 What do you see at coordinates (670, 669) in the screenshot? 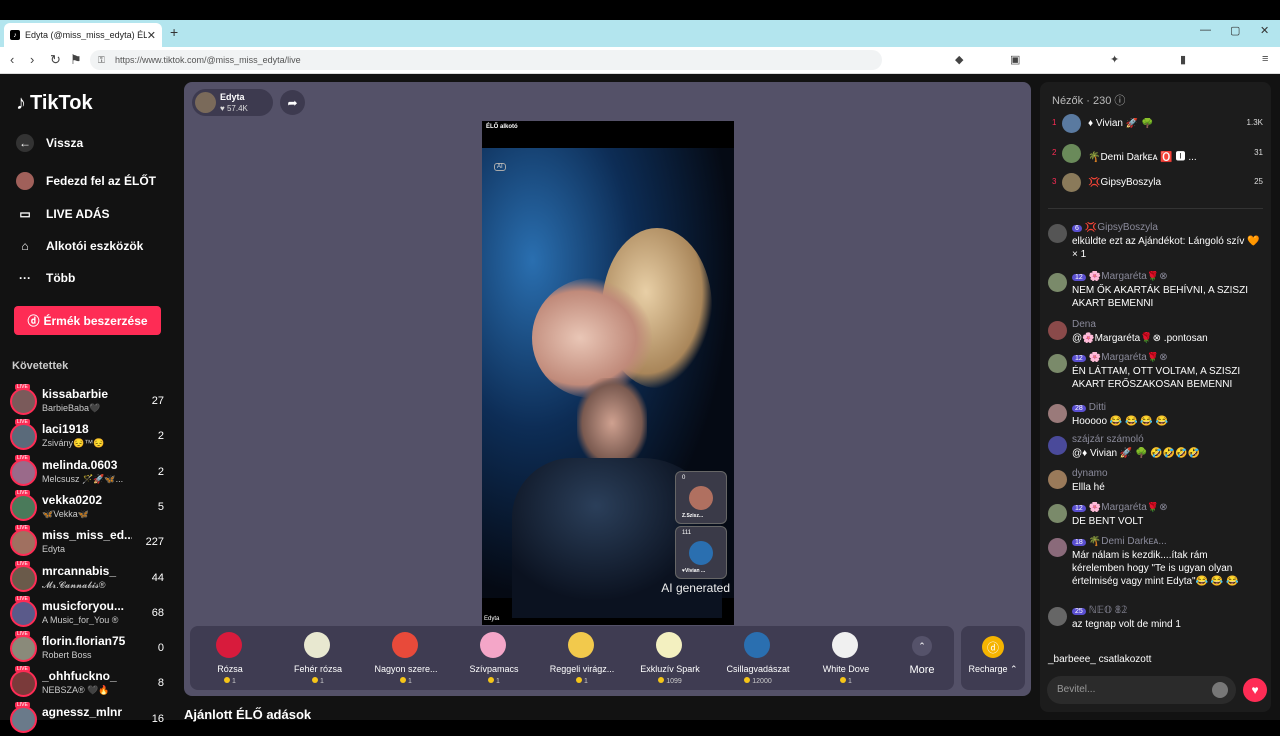
I see `gift-name: Exkluzív Spark` at bounding box center [670, 669].